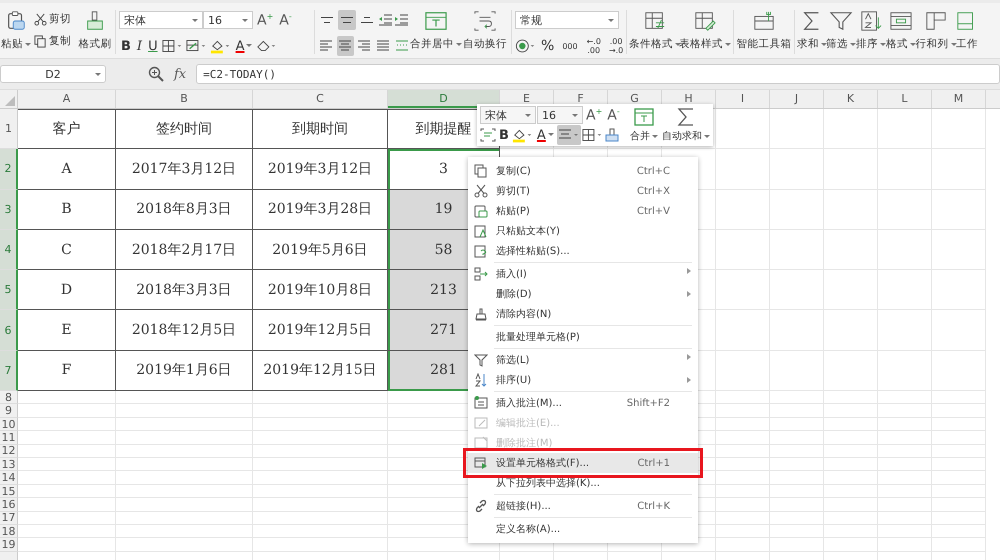 The image size is (1000, 560). What do you see at coordinates (967, 30) in the screenshot?
I see `ribbon-tool-button: 工作` at bounding box center [967, 30].